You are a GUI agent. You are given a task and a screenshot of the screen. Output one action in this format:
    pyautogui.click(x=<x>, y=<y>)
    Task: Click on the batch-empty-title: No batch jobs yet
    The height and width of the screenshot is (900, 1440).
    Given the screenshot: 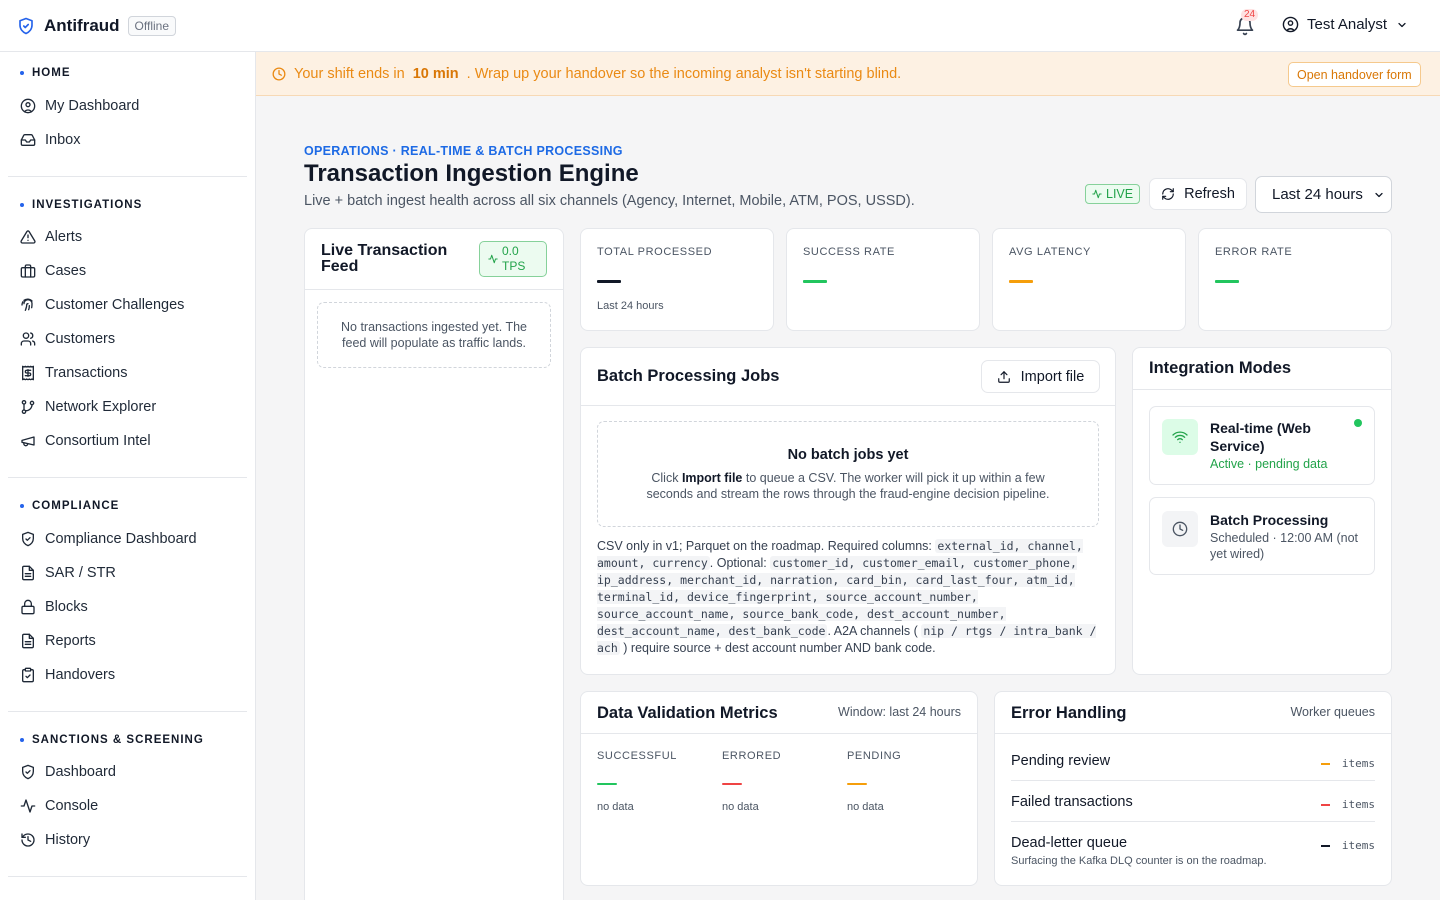 What is the action you would take?
    pyautogui.click(x=848, y=455)
    